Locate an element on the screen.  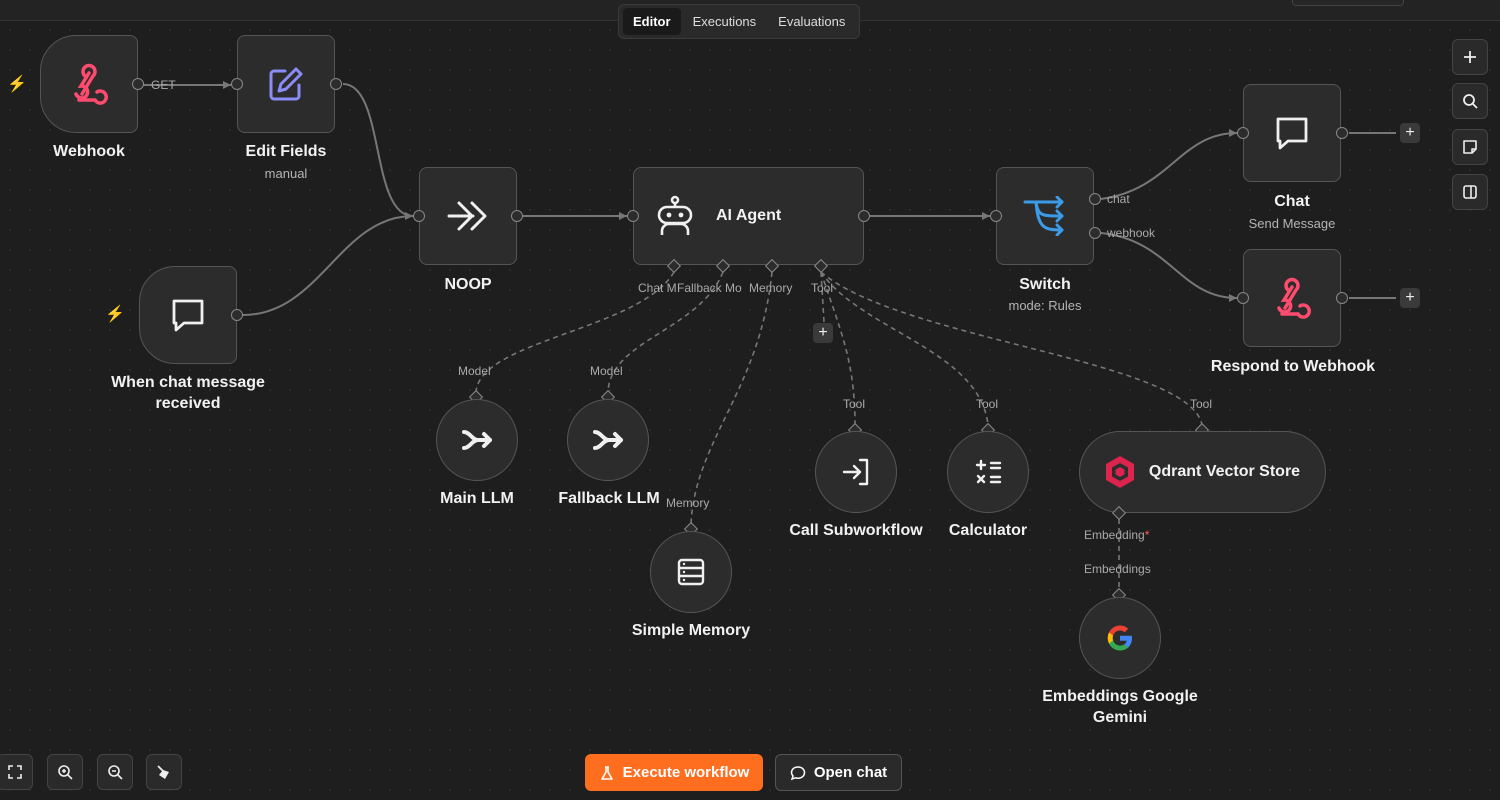
zoom-in-icon is located at coordinates (65, 772).